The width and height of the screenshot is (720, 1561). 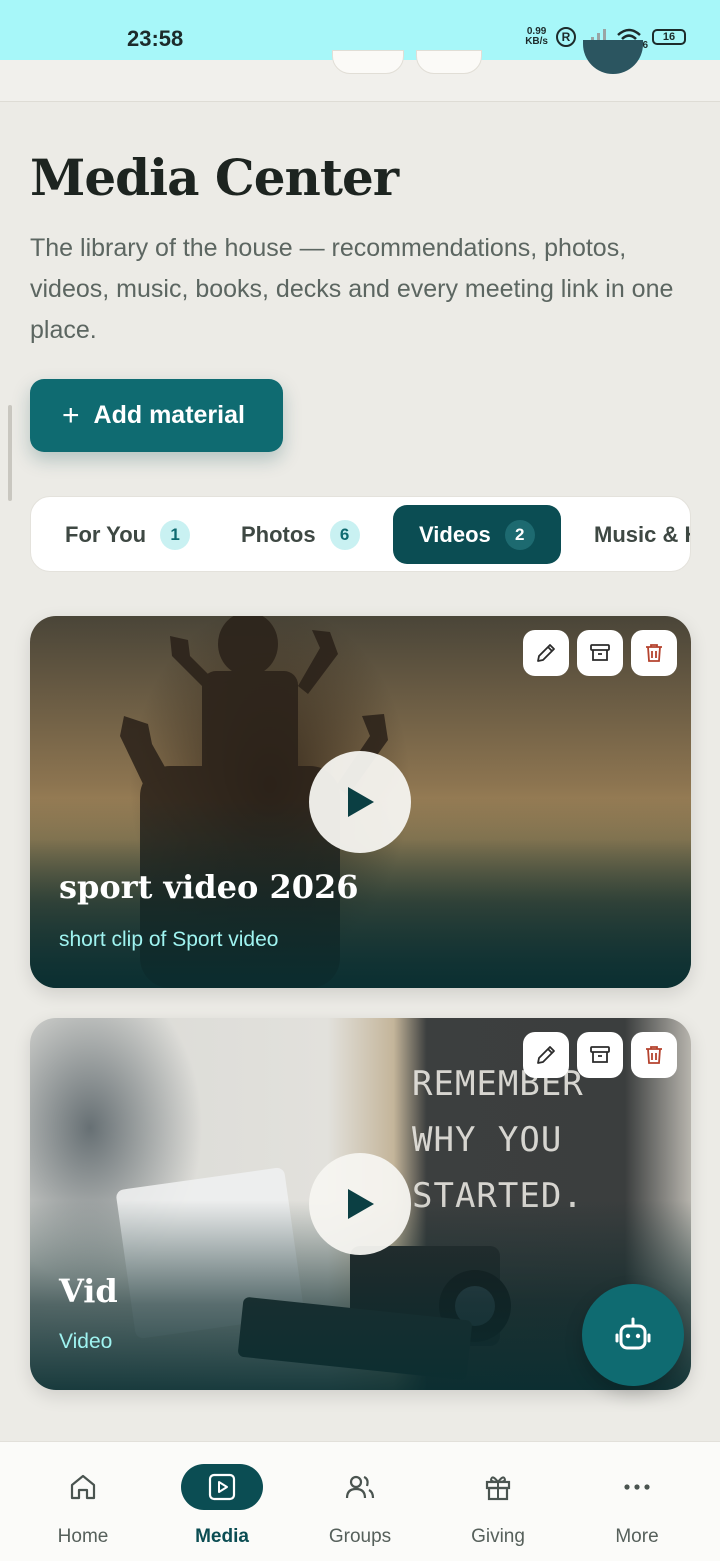 I want to click on tab-label: Videos, so click(x=455, y=534).